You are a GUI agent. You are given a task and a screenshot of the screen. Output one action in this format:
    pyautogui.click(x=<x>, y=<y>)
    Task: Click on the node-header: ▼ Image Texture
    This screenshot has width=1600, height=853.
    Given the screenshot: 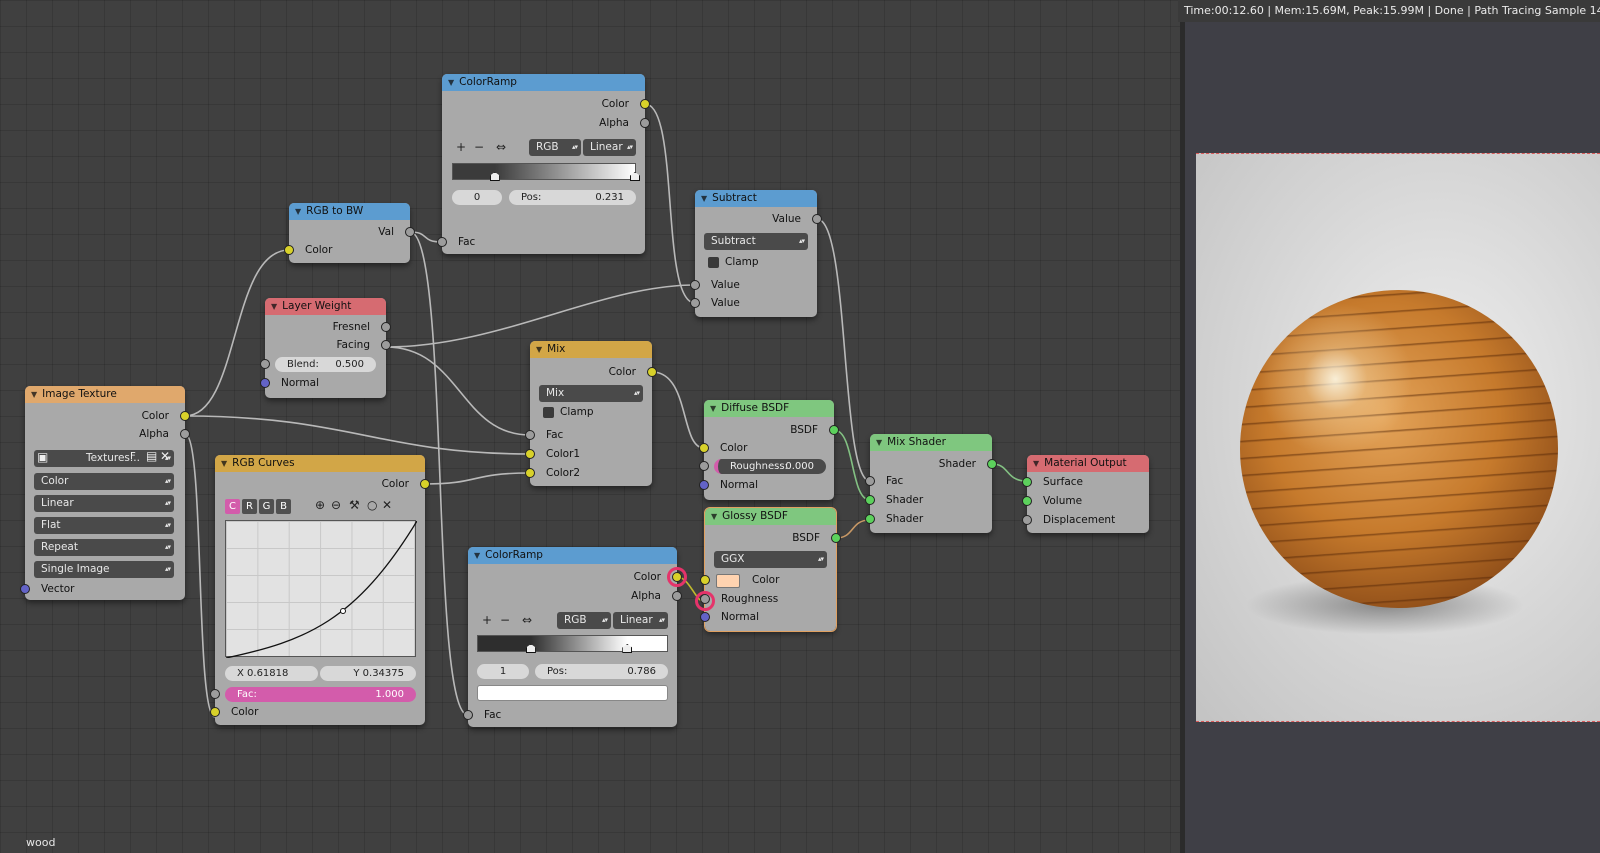 What is the action you would take?
    pyautogui.click(x=105, y=394)
    